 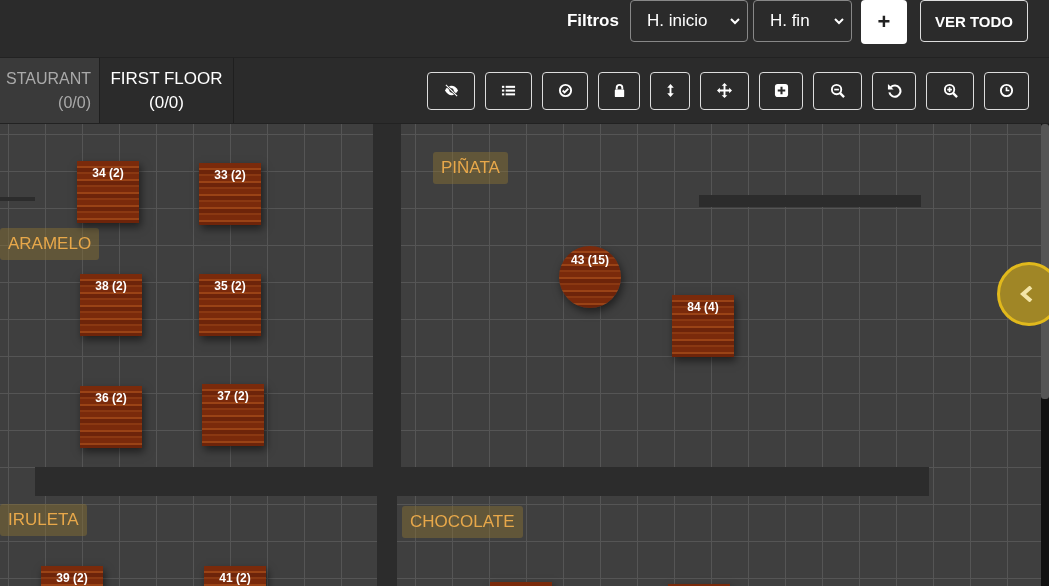 I want to click on zoom-in-icon, so click(x=950, y=90).